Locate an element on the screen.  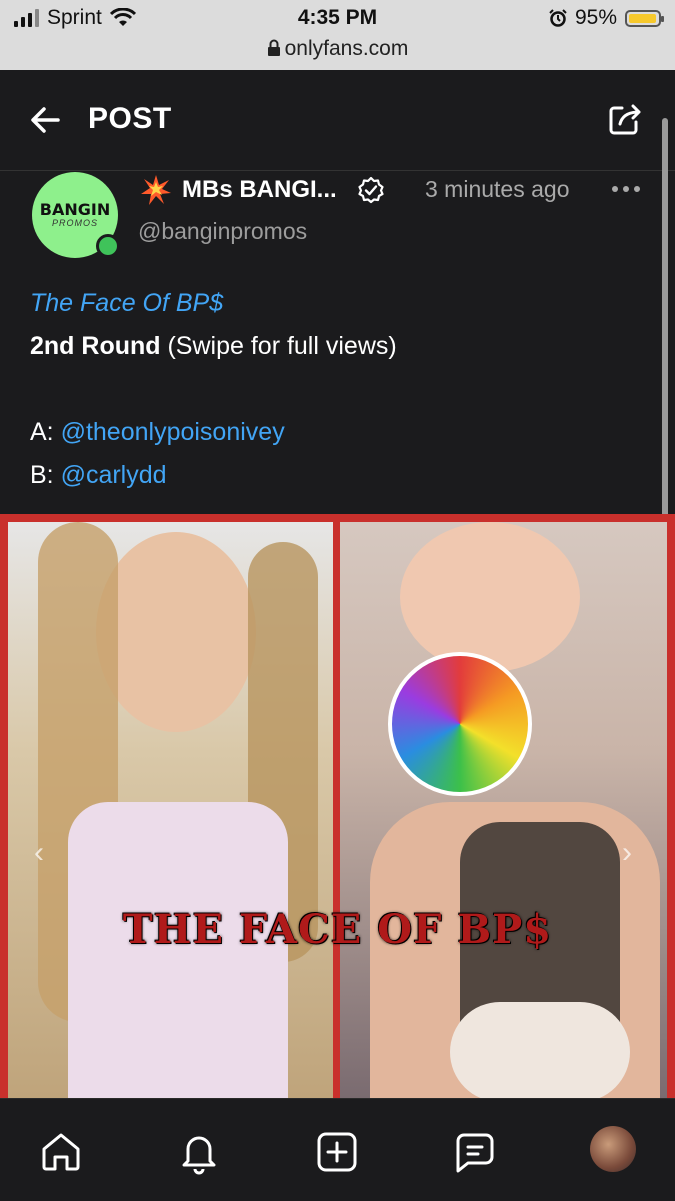
arrow-left-icon is located at coordinates (46, 120).